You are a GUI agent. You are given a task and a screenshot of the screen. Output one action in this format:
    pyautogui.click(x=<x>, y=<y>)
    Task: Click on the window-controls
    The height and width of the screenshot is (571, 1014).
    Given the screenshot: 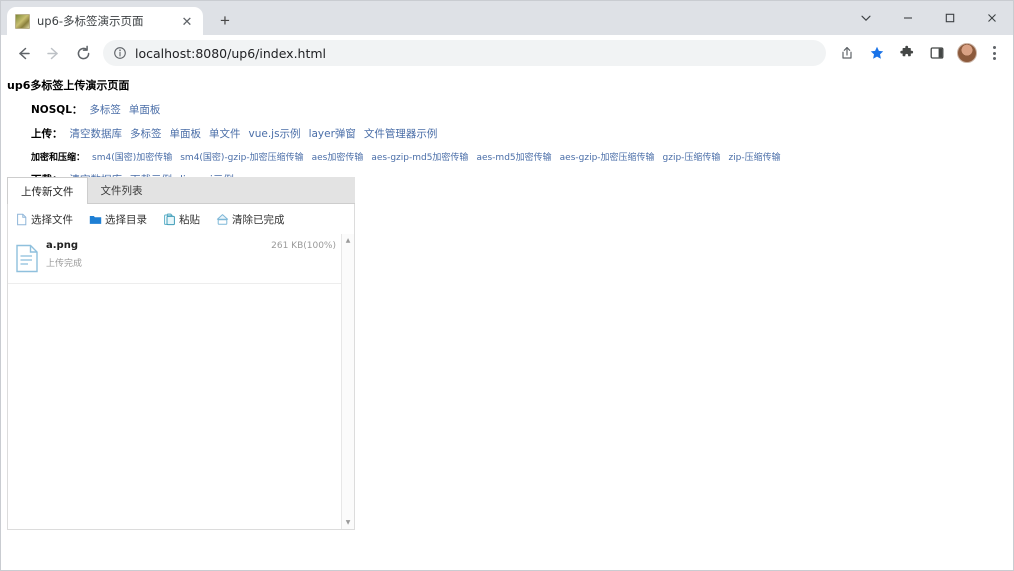 What is the action you would take?
    pyautogui.click(x=929, y=18)
    